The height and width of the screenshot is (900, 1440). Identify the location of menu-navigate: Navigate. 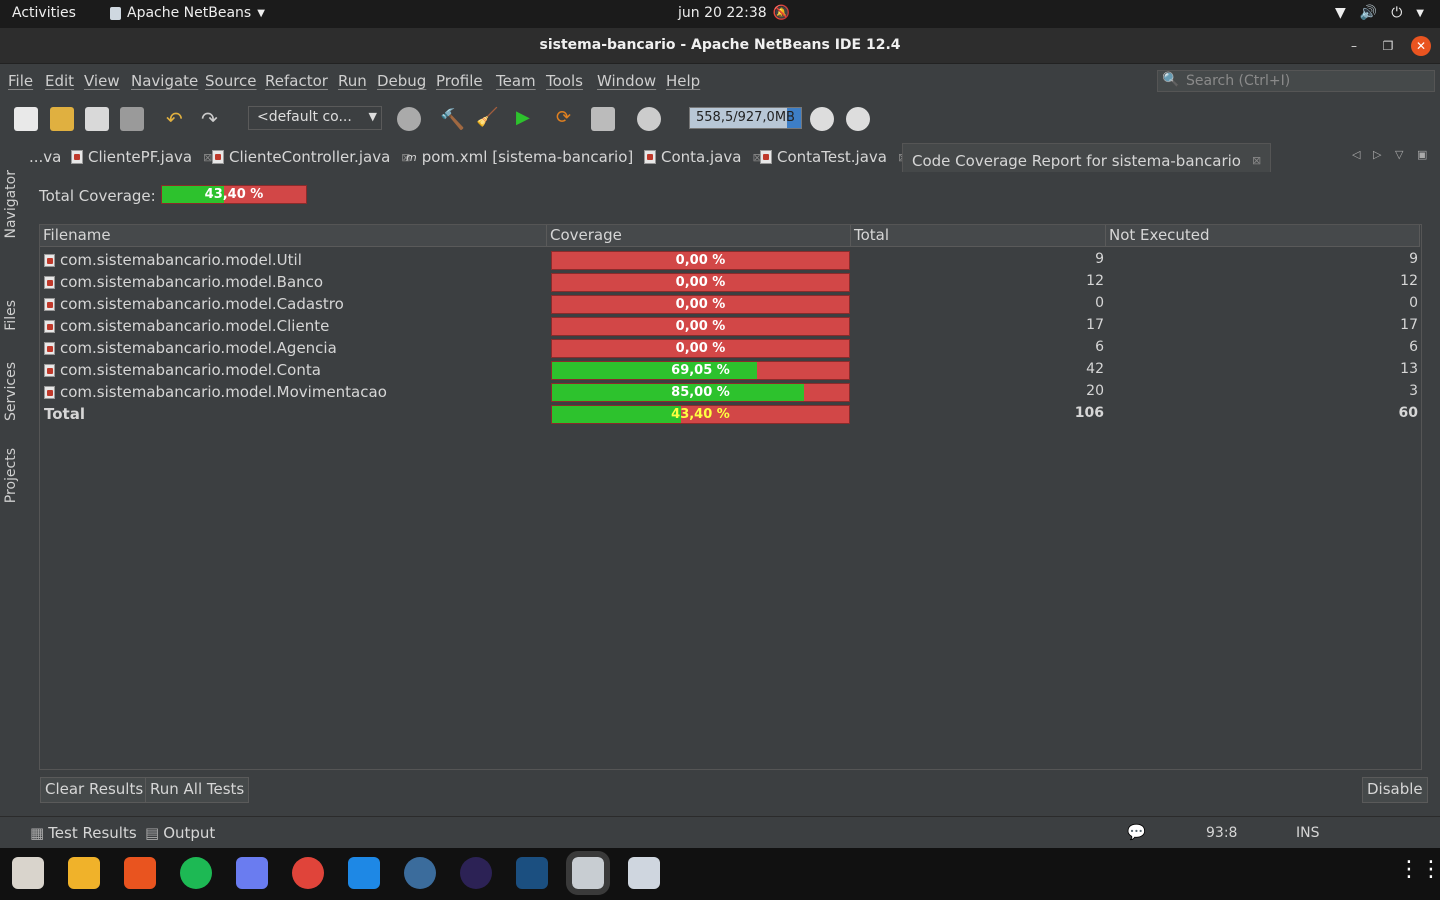
(164, 81).